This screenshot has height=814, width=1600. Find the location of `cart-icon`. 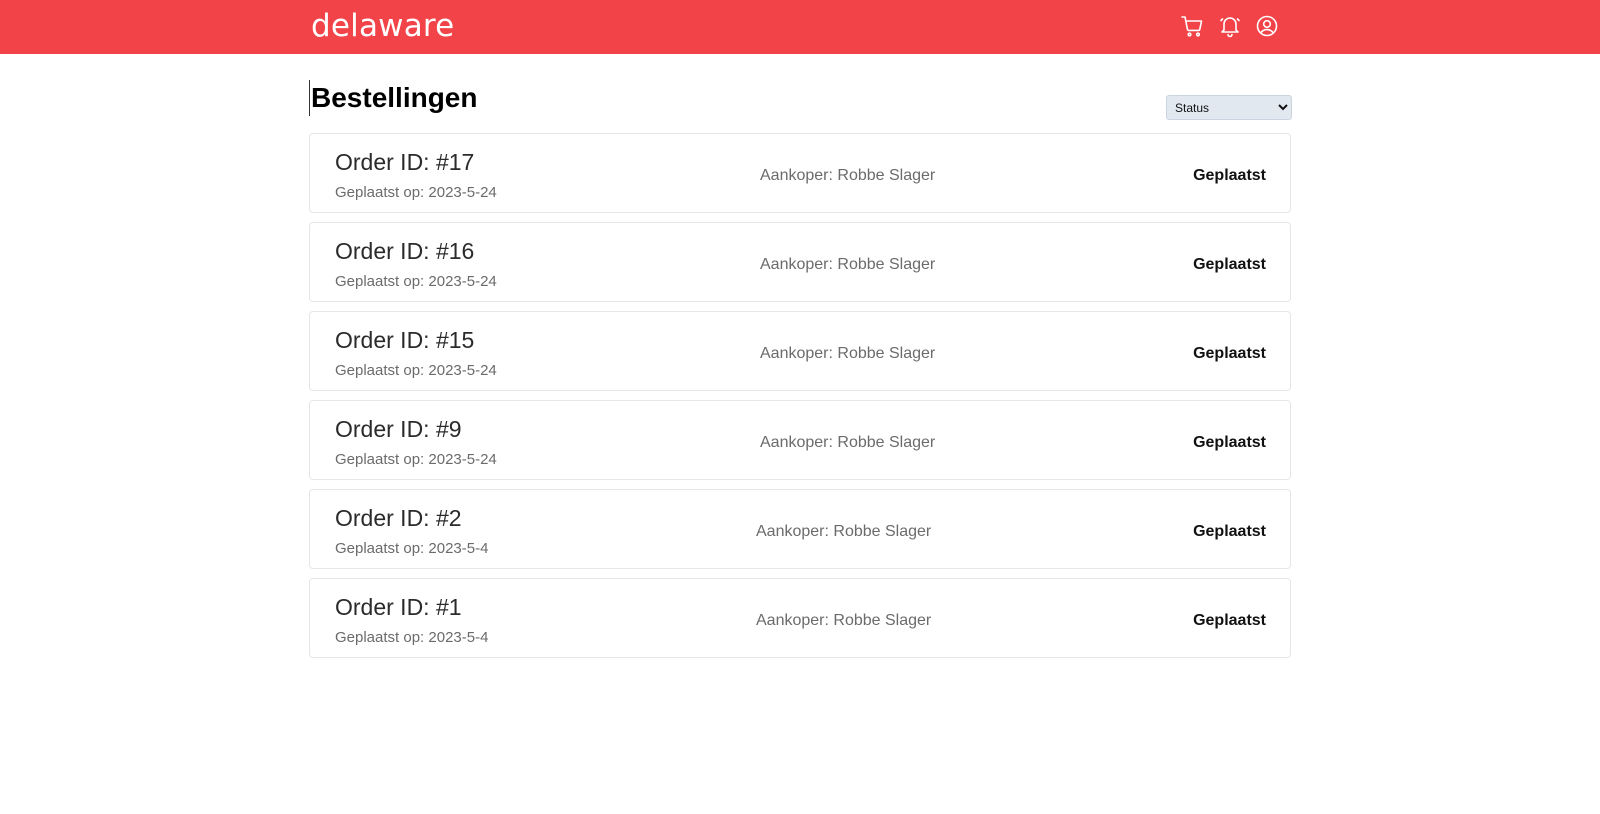

cart-icon is located at coordinates (1192, 26).